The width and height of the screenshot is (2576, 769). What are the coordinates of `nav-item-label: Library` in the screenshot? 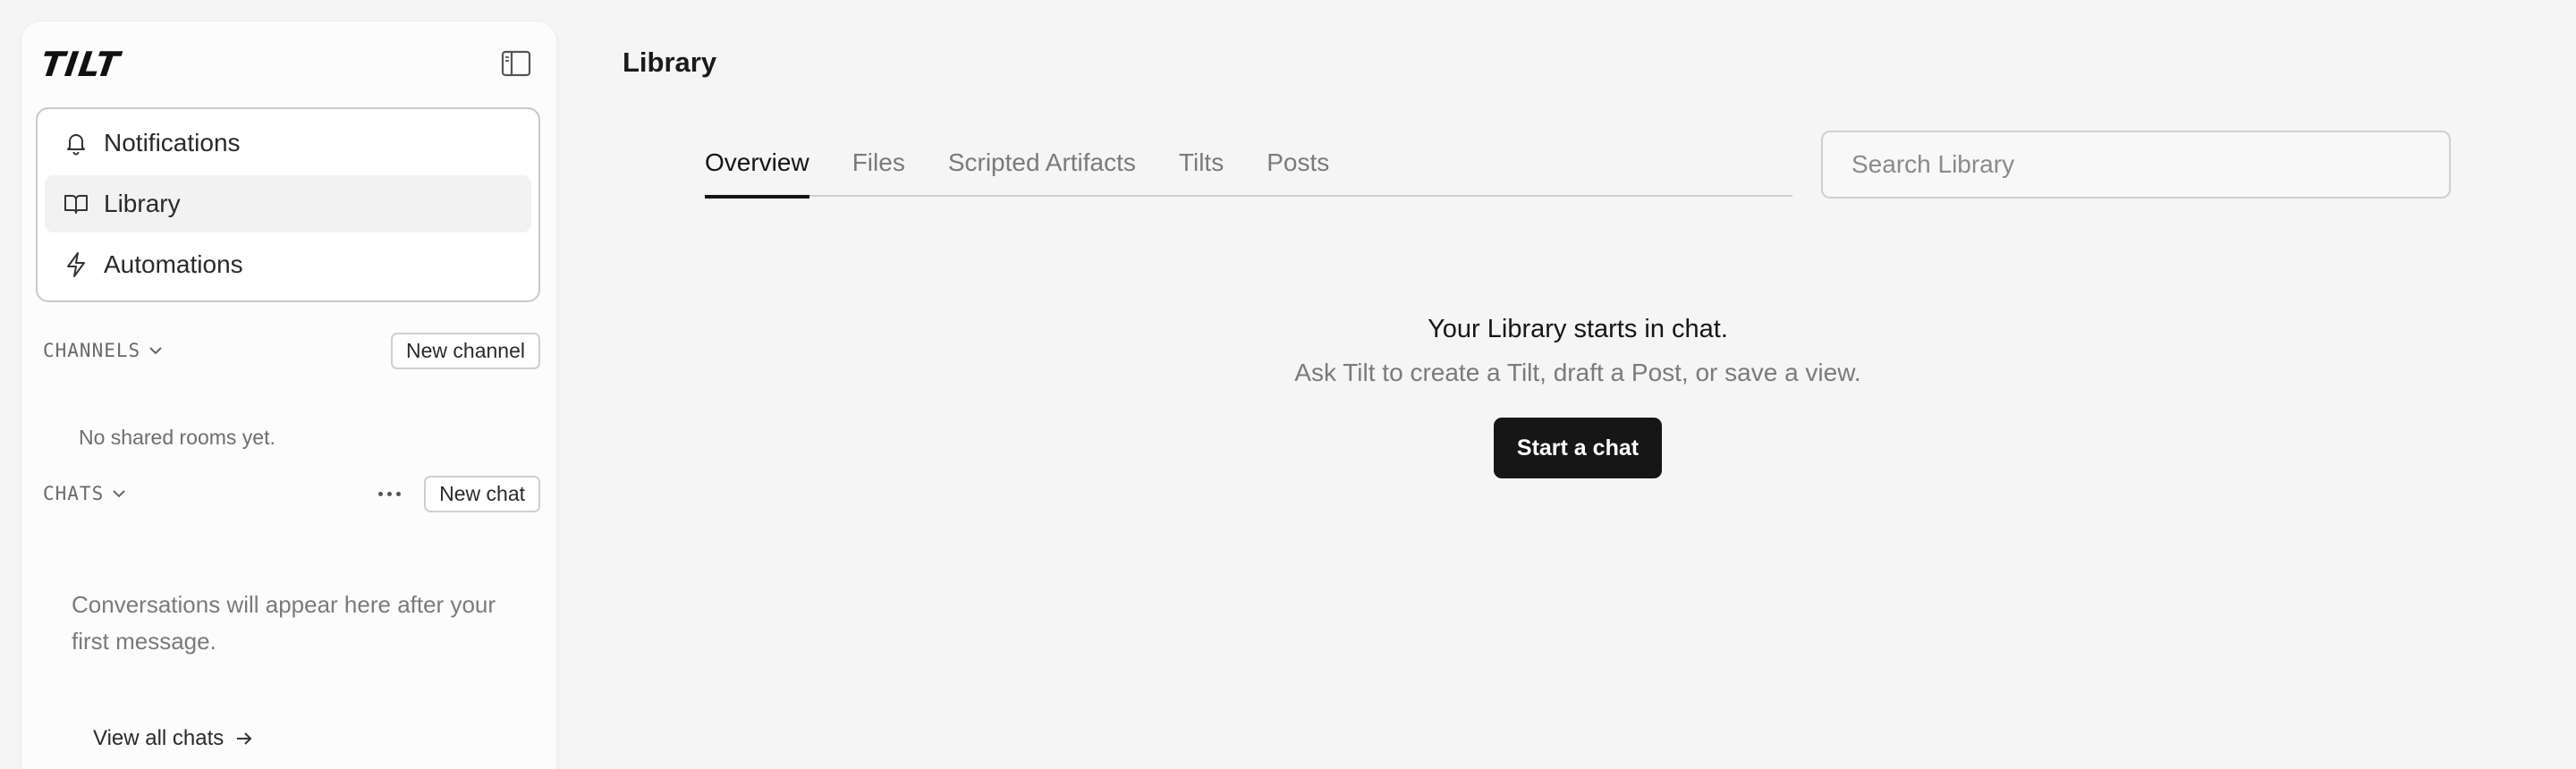 It's located at (142, 204).